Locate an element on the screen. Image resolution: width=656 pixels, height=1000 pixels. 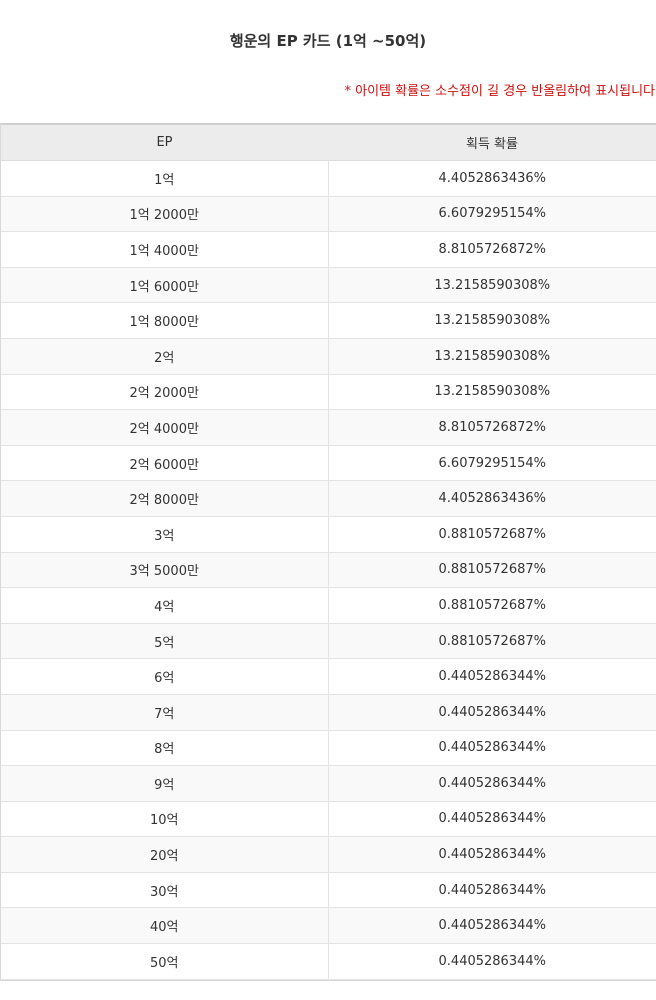
ep-amount-cell: 7억 is located at coordinates (165, 712).